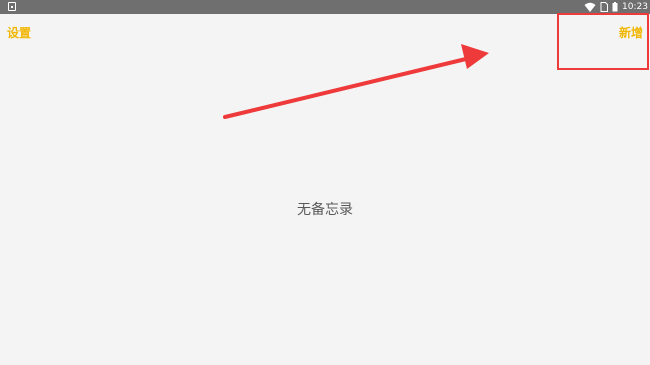  What do you see at coordinates (325, 210) in the screenshot?
I see `empty-state-text: 无备忘录` at bounding box center [325, 210].